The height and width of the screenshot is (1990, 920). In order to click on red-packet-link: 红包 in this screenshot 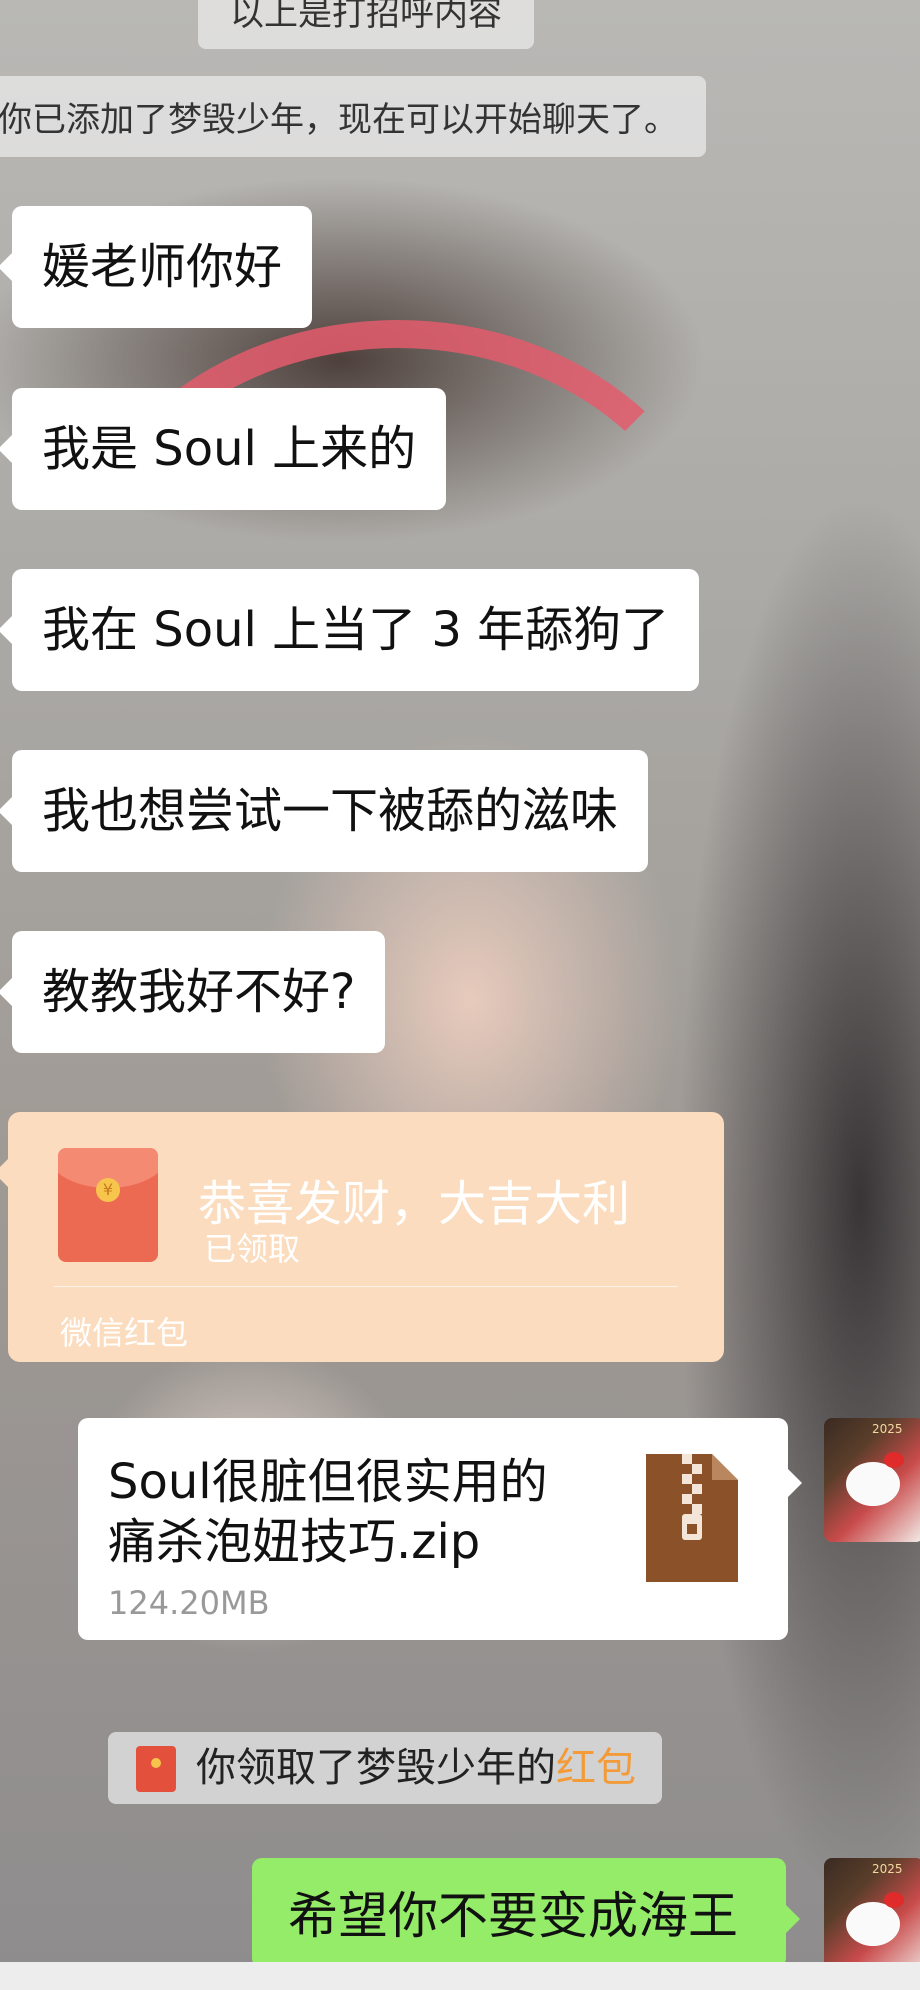, I will do `click(596, 1768)`.